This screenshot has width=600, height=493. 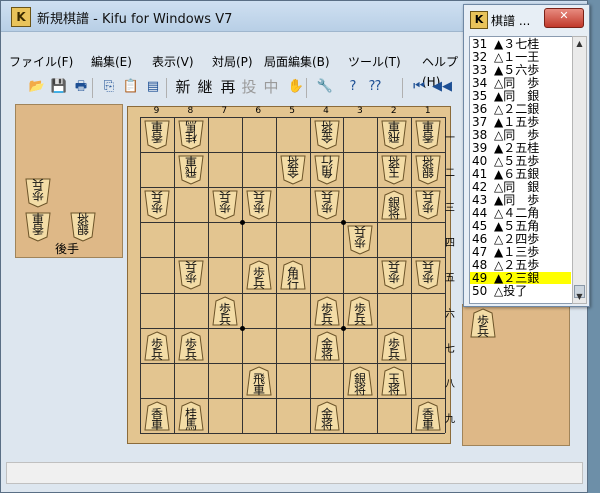 I want to click on move-row: 49 ▲２三銀, so click(x=520, y=278).